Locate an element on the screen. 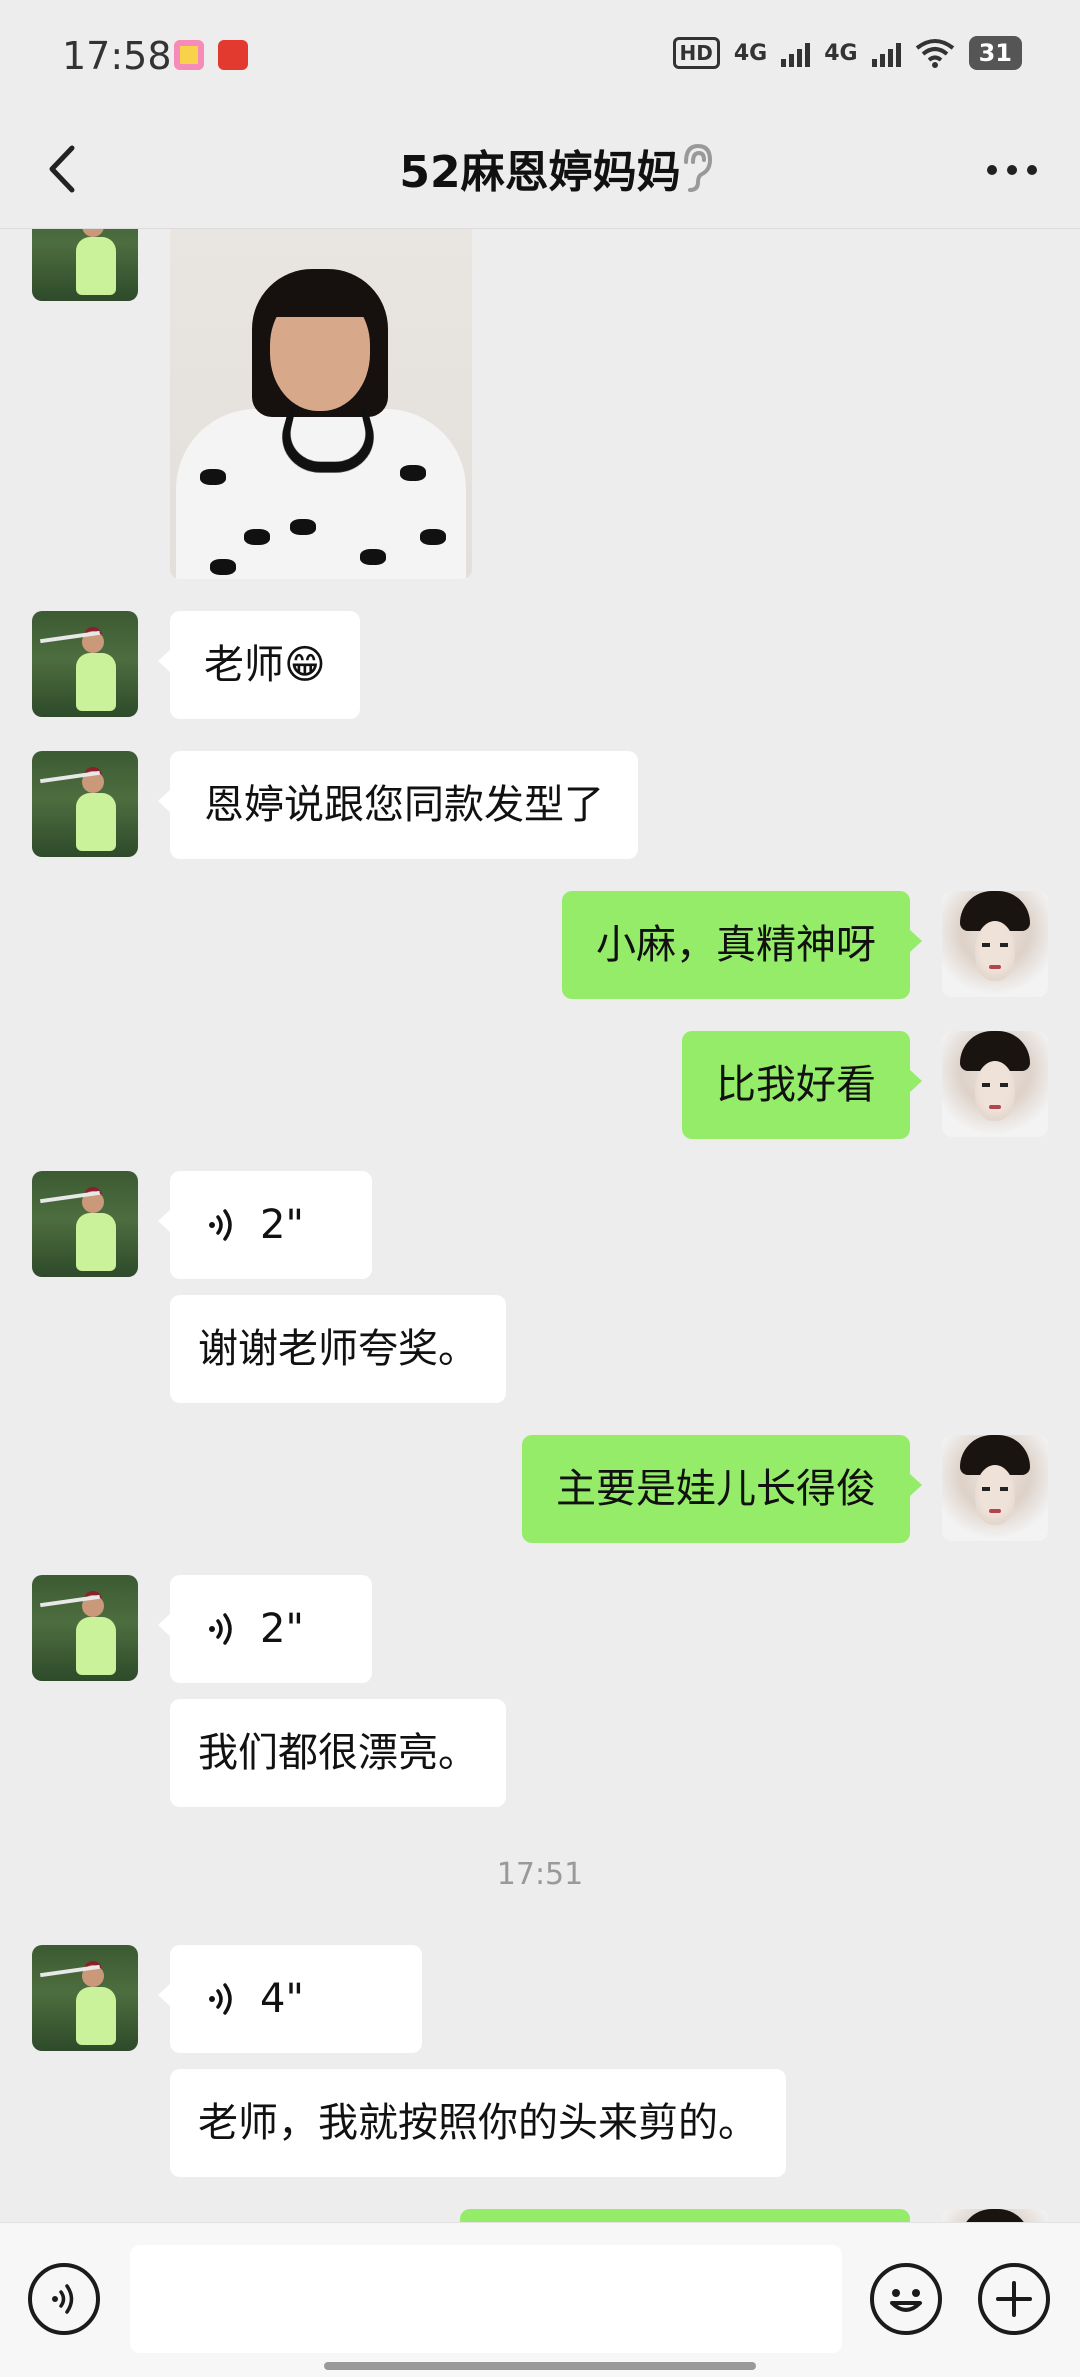 This screenshot has height=2377, width=1080. own-message-bubble: 主要是娃儿长得俊 is located at coordinates (722, 1489).